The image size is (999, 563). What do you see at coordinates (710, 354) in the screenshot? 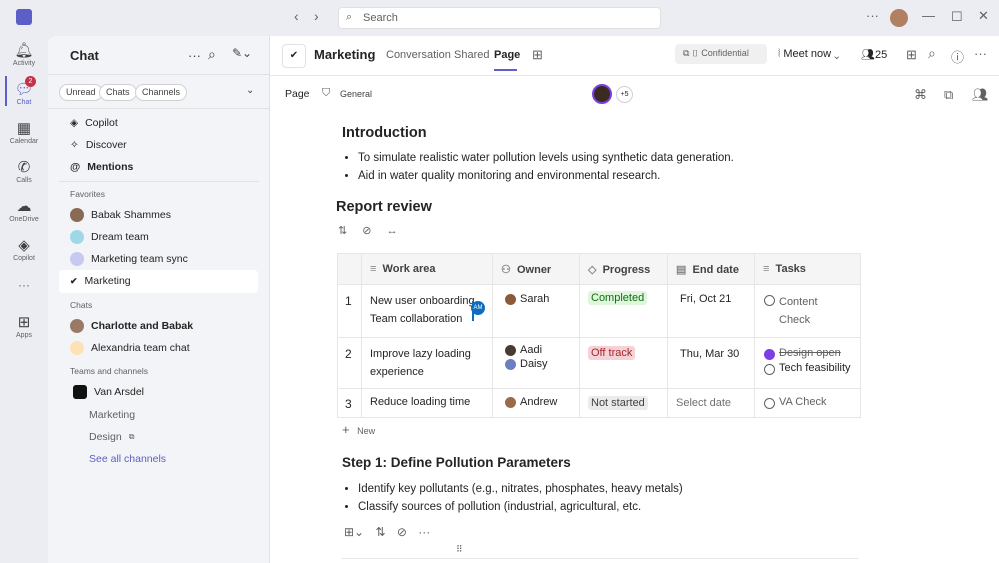
I see `date-text: Thu, Mar 30` at bounding box center [710, 354].